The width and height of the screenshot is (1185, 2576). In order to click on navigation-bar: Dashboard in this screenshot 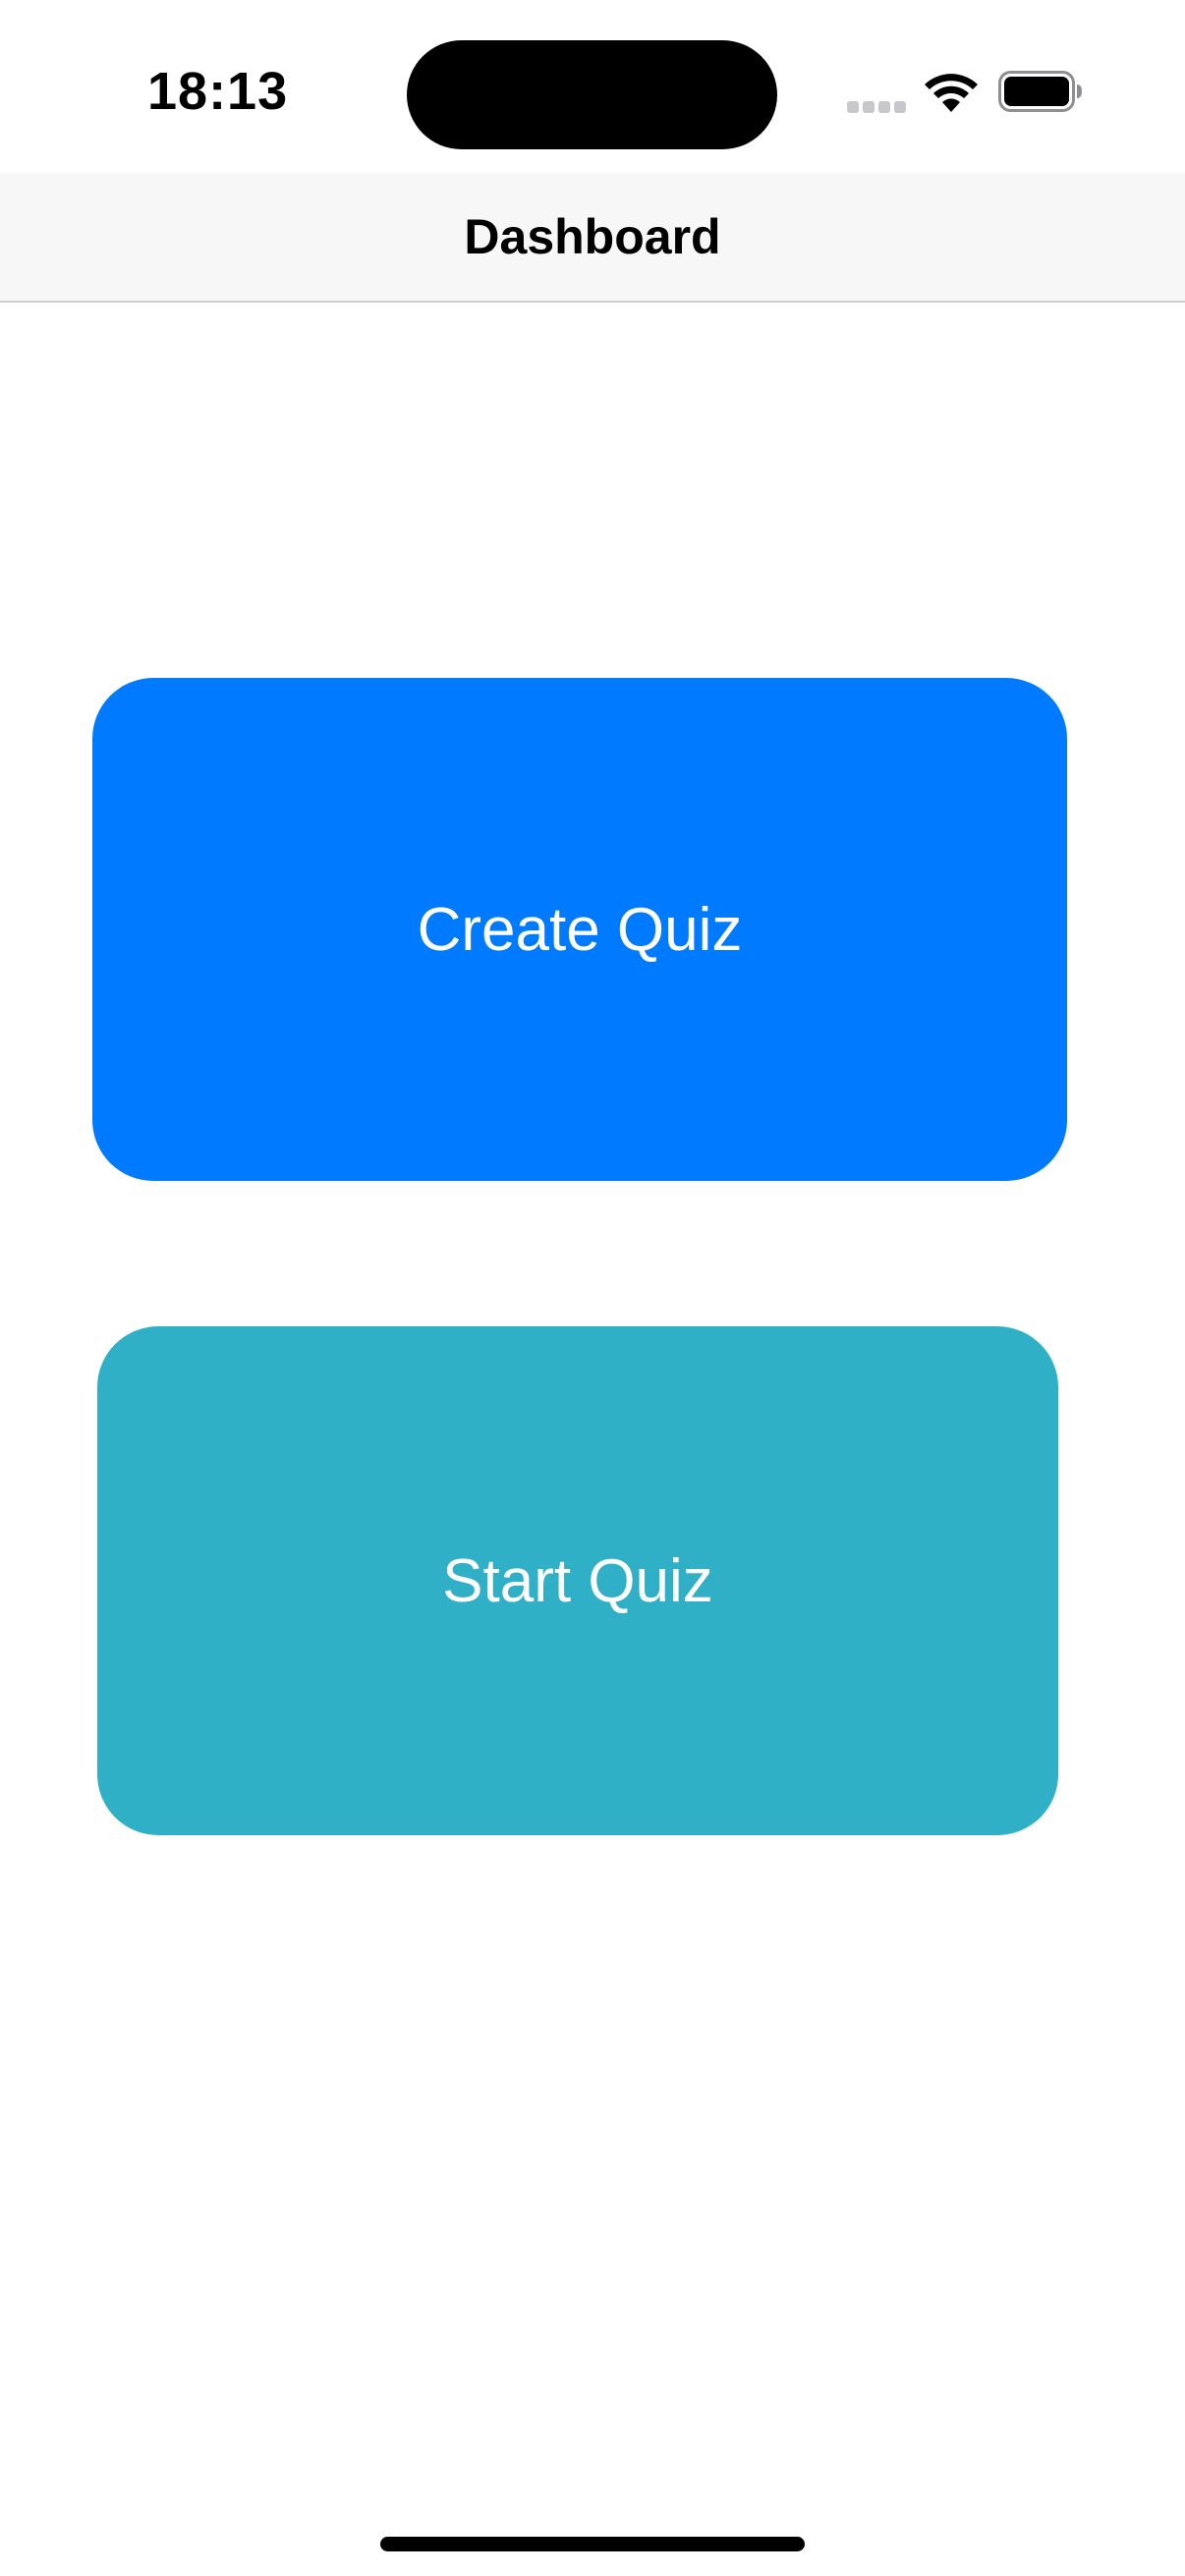, I will do `click(592, 238)`.